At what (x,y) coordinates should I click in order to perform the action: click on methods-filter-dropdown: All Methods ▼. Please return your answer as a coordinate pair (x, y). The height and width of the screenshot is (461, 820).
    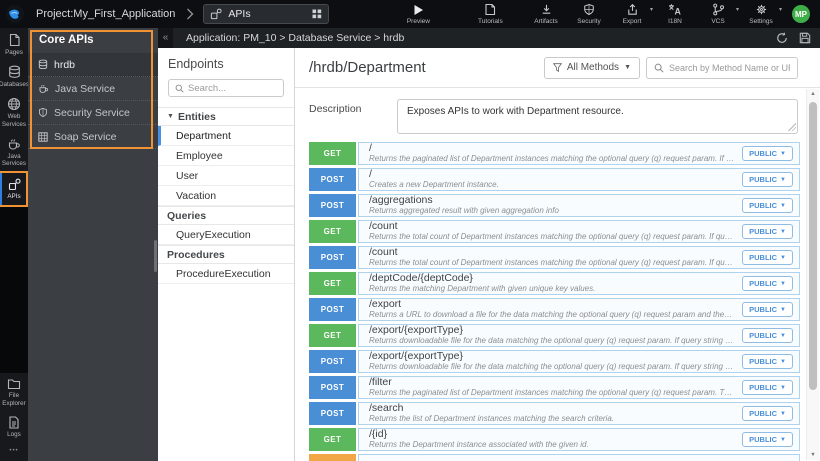
    Looking at the image, I should click on (591, 67).